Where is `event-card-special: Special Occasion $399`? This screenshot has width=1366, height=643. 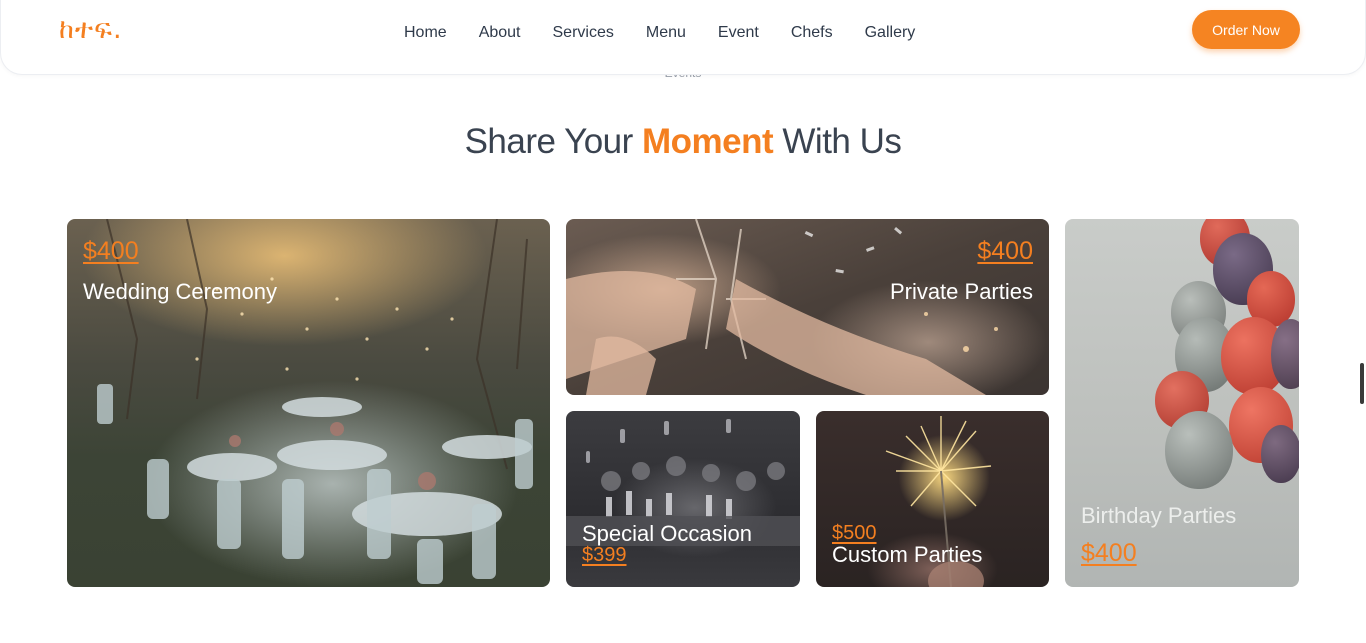 event-card-special: Special Occasion $399 is located at coordinates (683, 499).